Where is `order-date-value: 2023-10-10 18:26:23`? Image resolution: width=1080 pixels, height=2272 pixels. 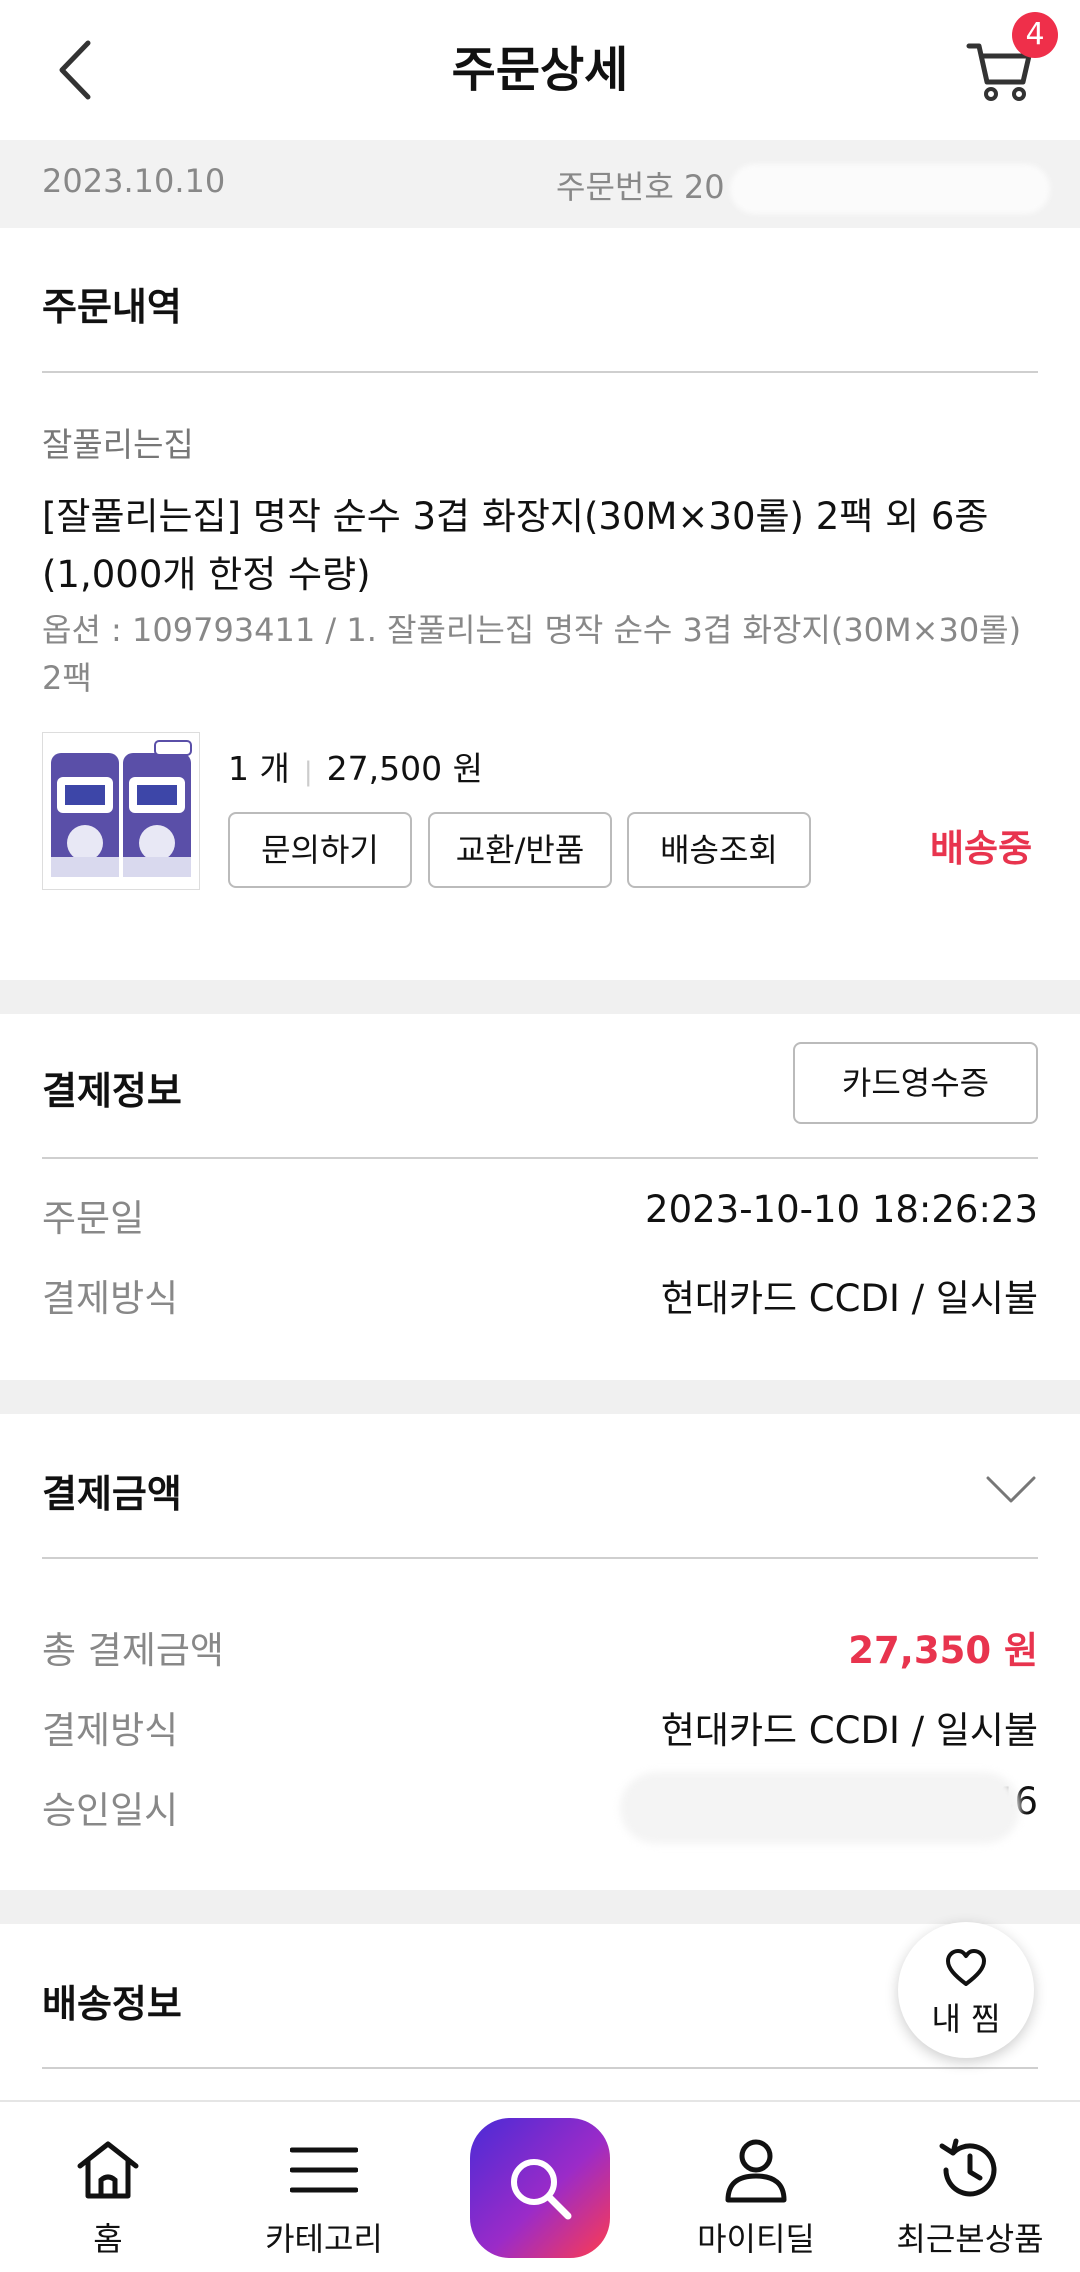
order-date-value: 2023-10-10 18:26:23 is located at coordinates (841, 1209).